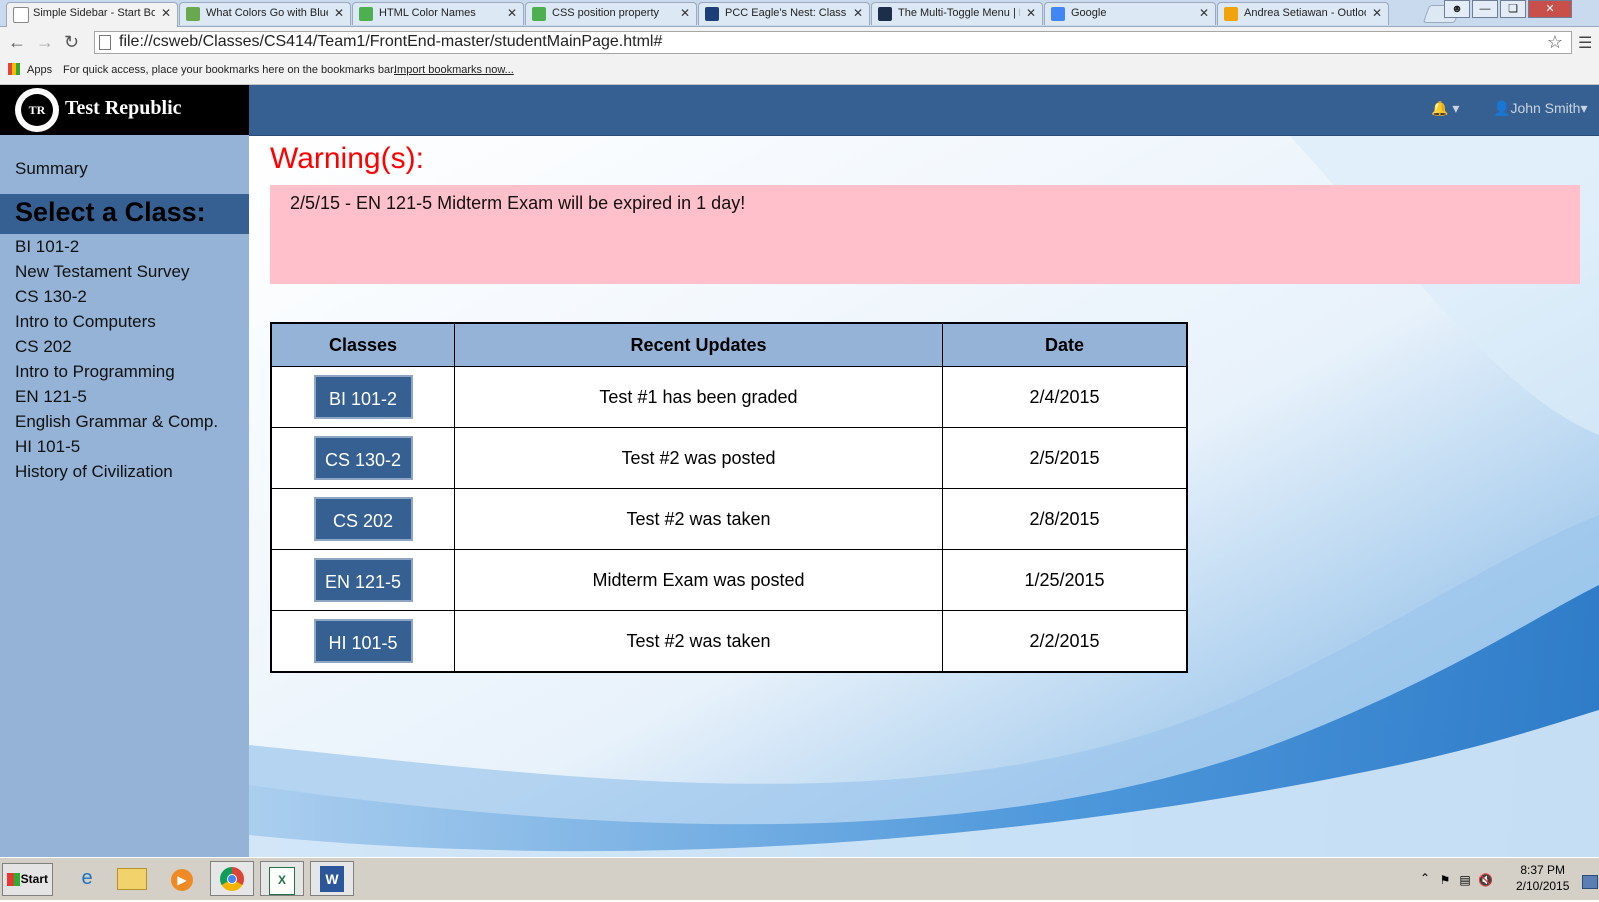  What do you see at coordinates (116, 271) in the screenshot?
I see `sidebar-item: New Testament Survey` at bounding box center [116, 271].